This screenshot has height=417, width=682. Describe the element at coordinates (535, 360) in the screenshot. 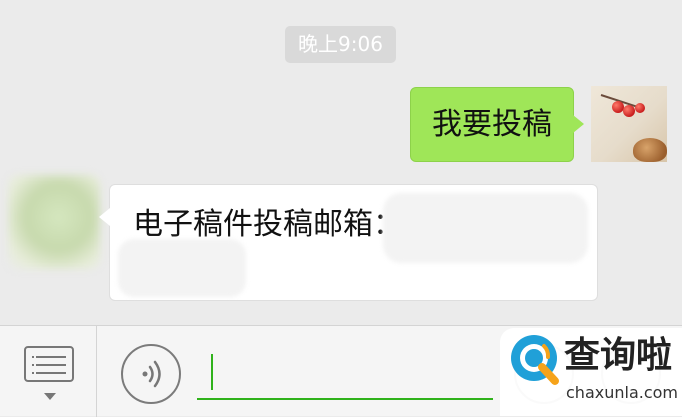

I see `magnifier-logo-icon` at that location.